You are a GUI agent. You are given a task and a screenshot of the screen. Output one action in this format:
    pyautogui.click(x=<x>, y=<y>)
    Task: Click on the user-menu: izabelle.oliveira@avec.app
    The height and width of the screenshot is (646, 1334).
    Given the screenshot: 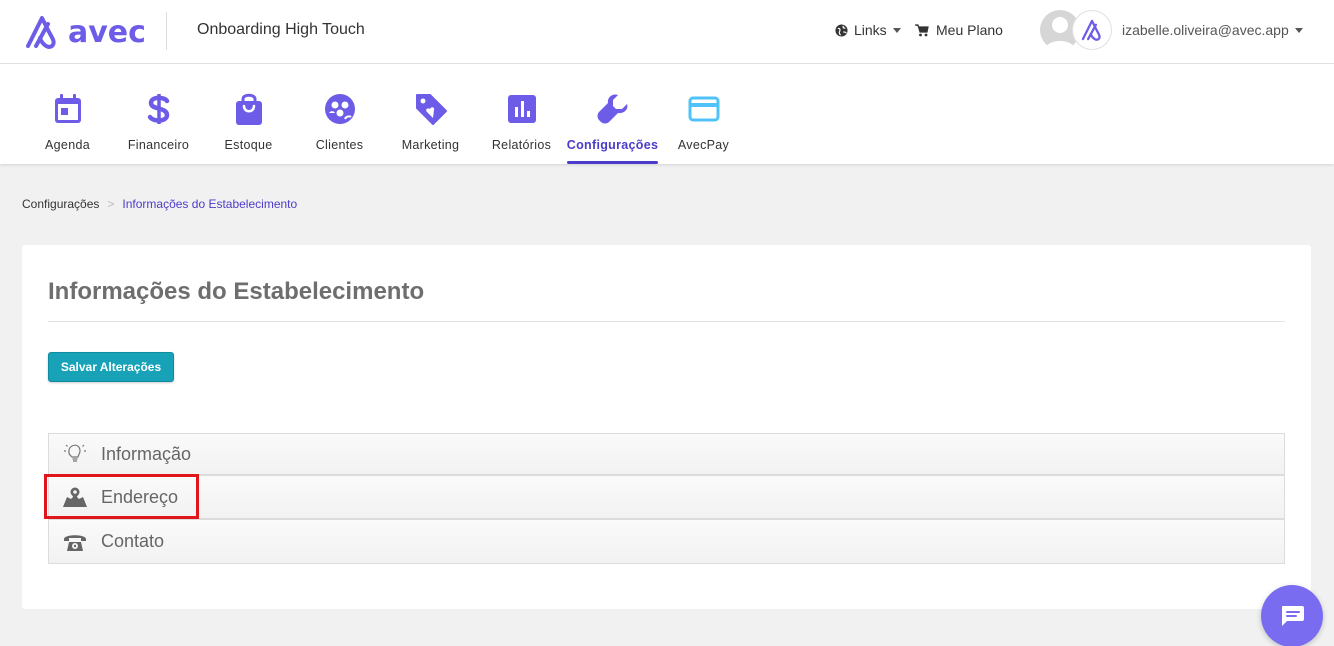 What is the action you would take?
    pyautogui.click(x=1212, y=30)
    